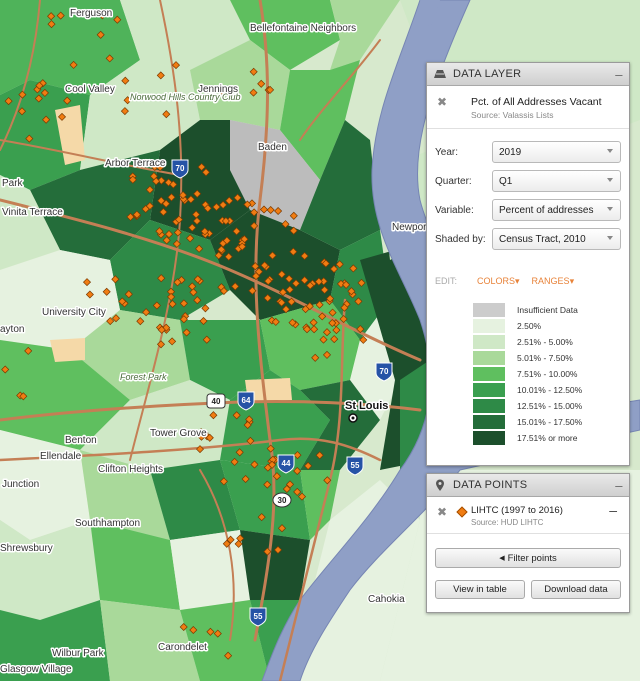 The height and width of the screenshot is (681, 640). Describe the element at coordinates (576, 589) in the screenshot. I see `download-data-button: Download data` at that location.